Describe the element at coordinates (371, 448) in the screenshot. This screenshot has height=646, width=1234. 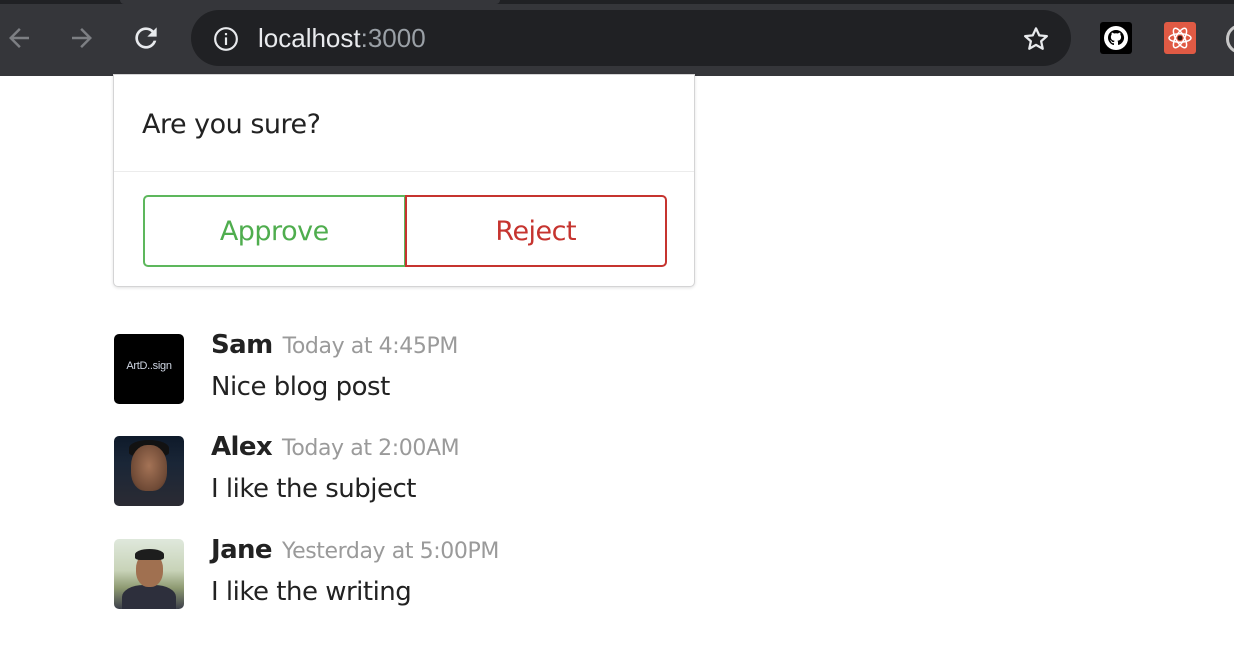
I see `comment-time: Today at 2:00AM` at that location.